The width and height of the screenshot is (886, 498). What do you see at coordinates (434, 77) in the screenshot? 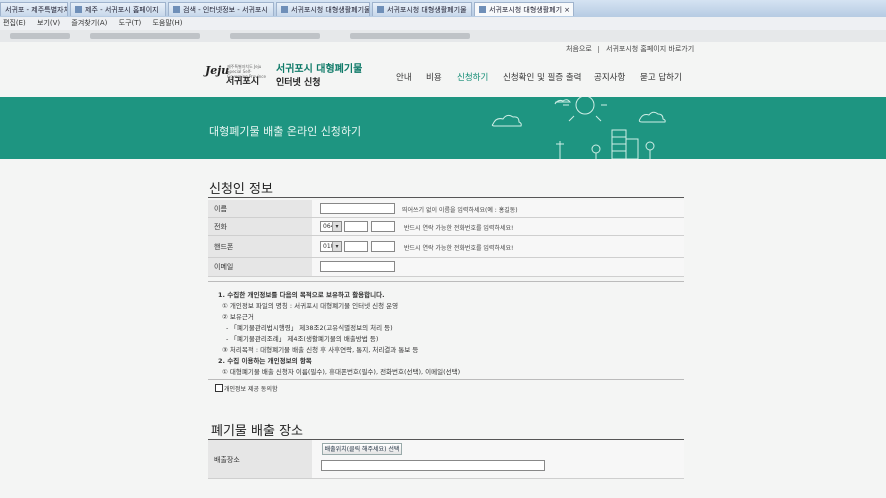
I see `nav-item-cost: 비용` at bounding box center [434, 77].